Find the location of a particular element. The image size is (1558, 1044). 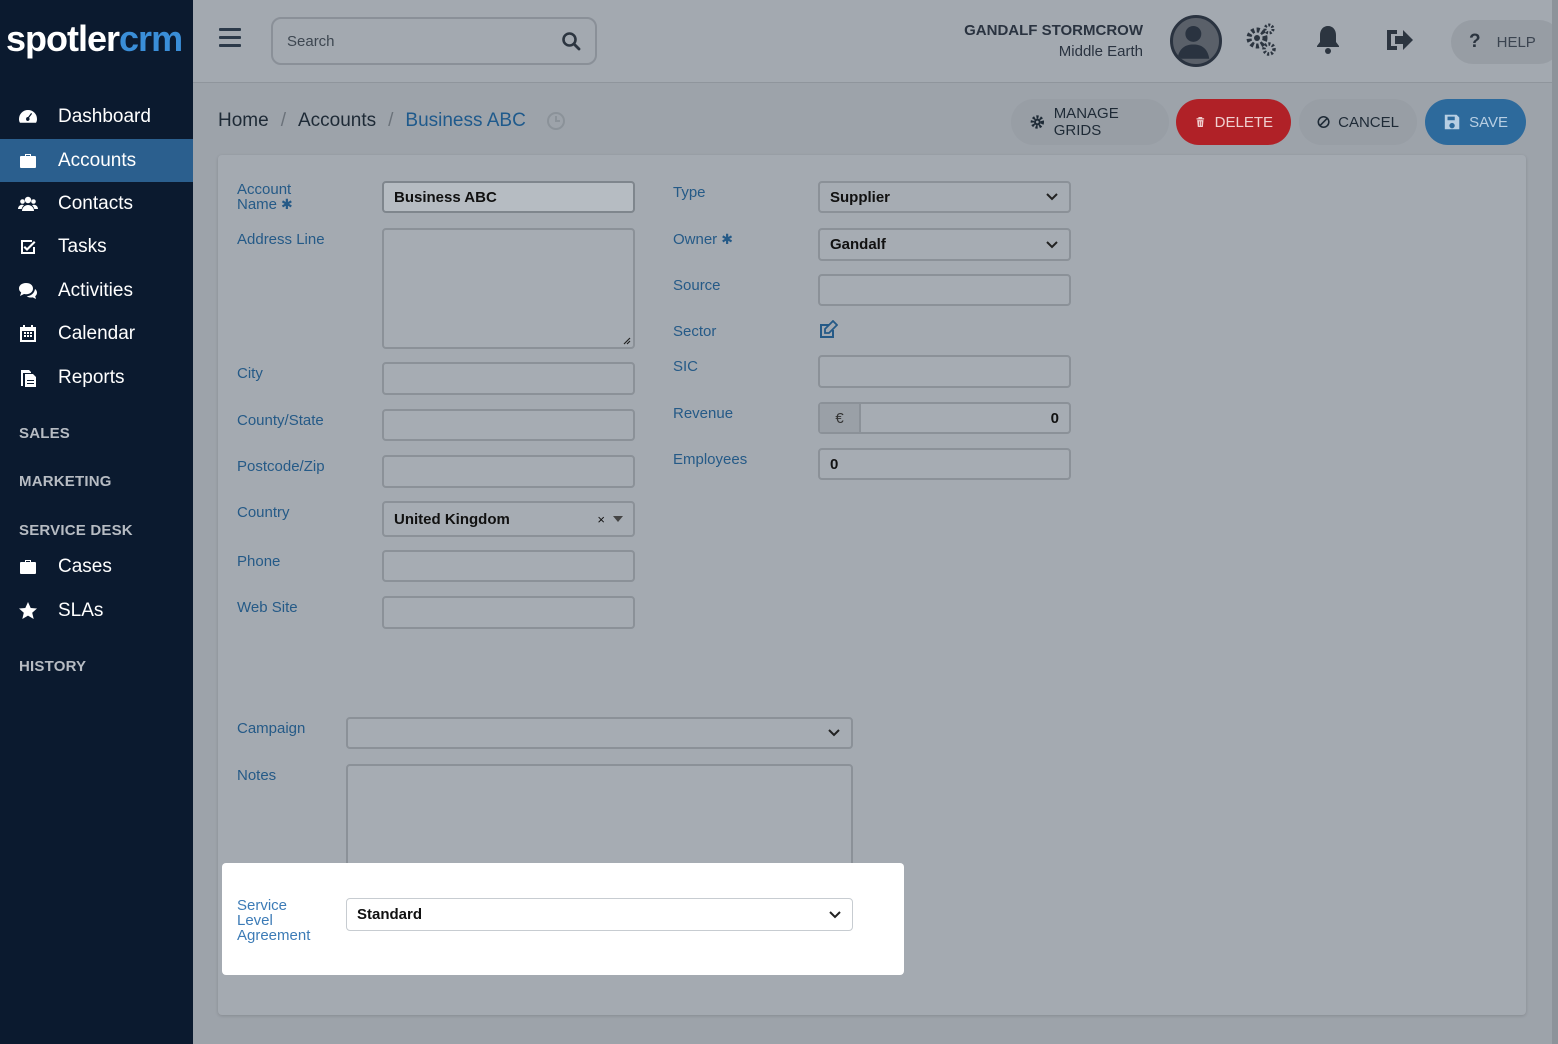

nav-section-marketing: MARKETING is located at coordinates (65, 481).